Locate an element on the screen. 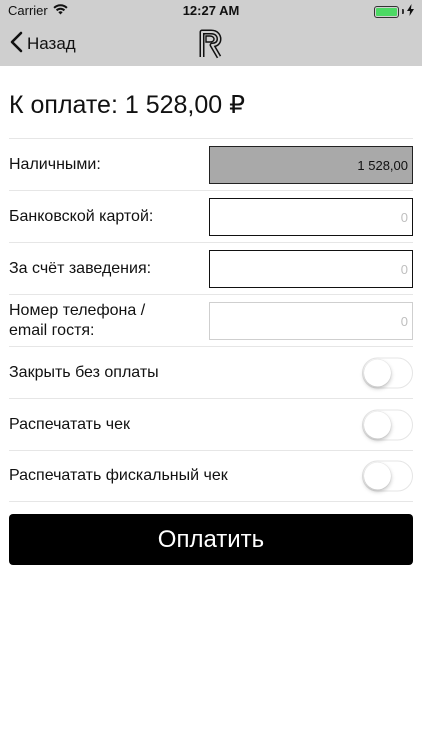 This screenshot has height=750, width=422. chevron-left-icon is located at coordinates (16, 44).